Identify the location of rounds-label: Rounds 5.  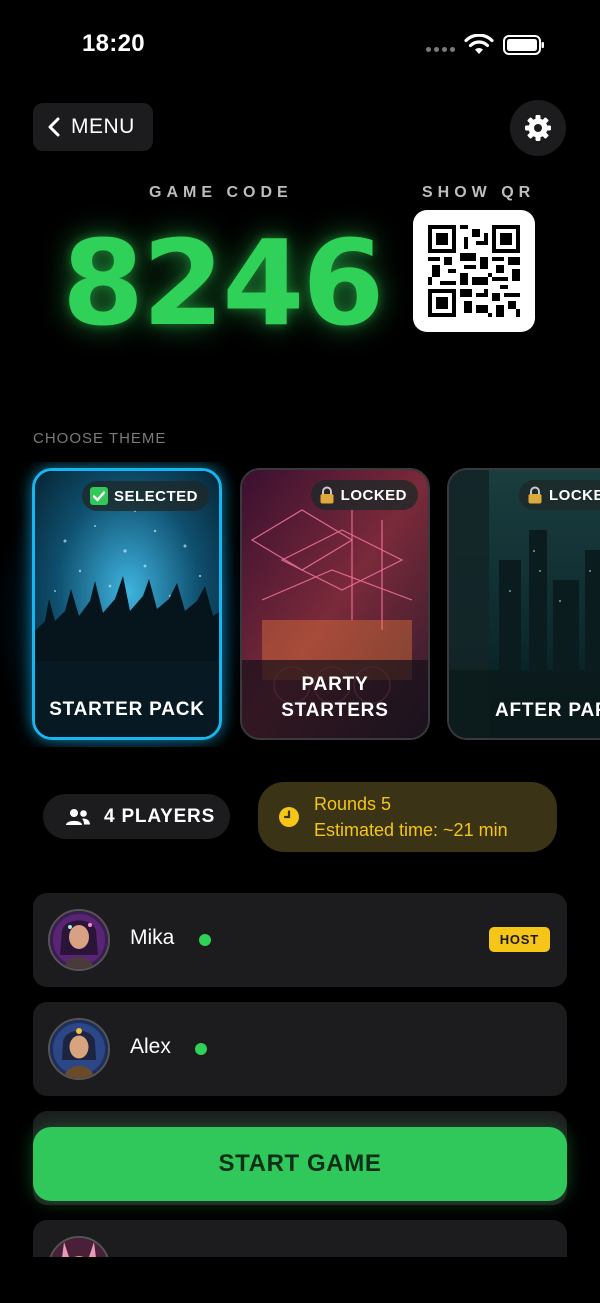
(353, 804).